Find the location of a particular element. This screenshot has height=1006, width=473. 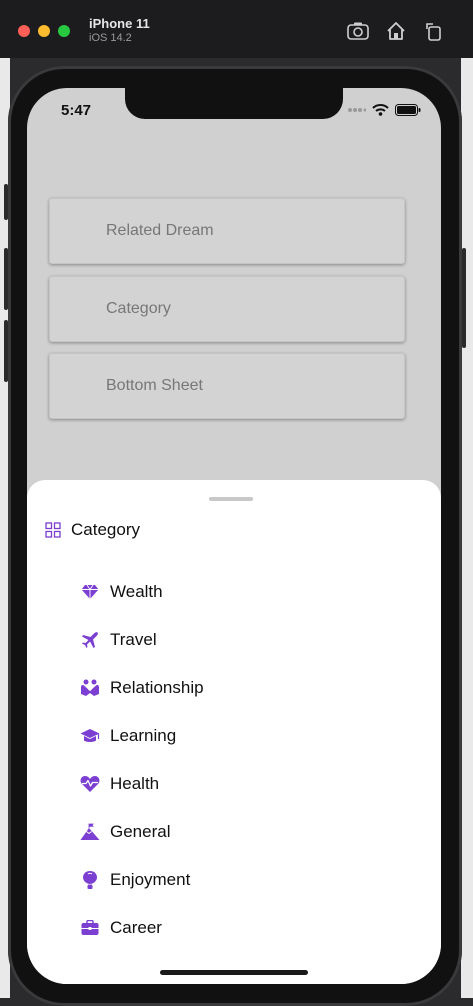

related-dream-label: Related Dream is located at coordinates (160, 230).